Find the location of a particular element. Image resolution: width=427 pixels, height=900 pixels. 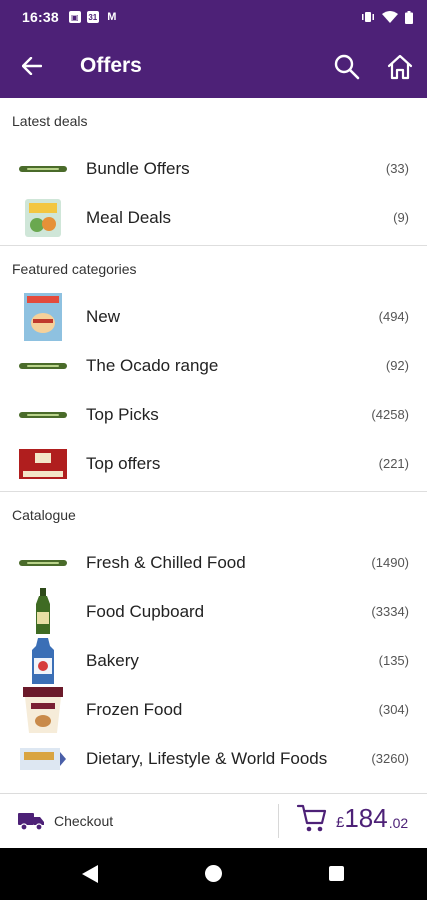

status-right-icons is located at coordinates (383, 17).